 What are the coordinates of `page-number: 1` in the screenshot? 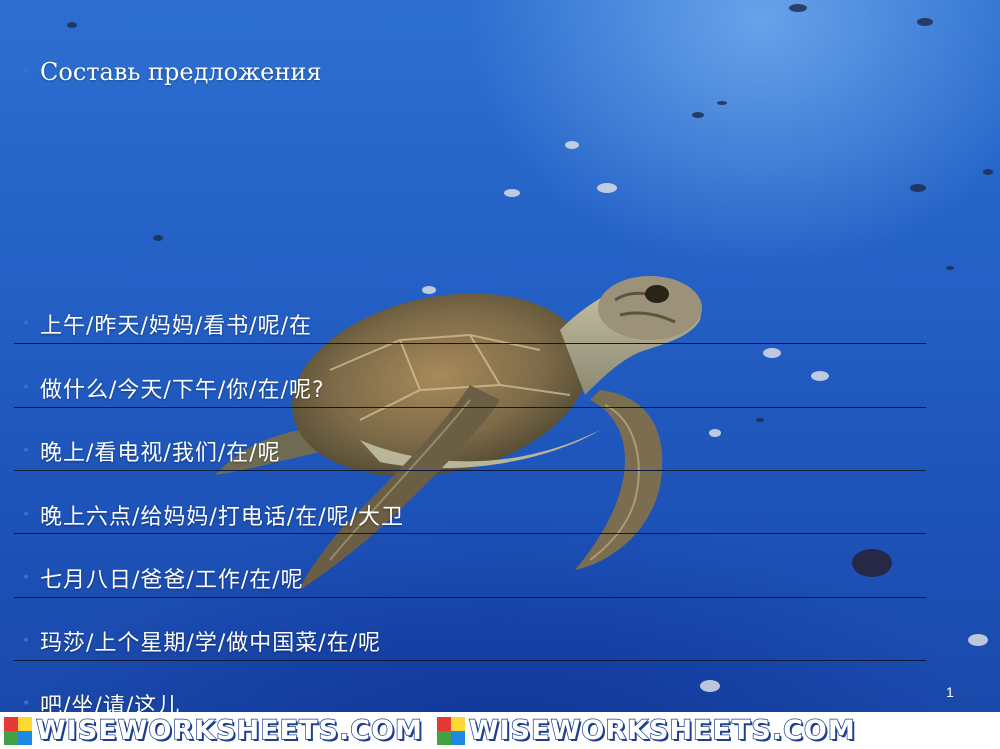 It's located at (950, 692).